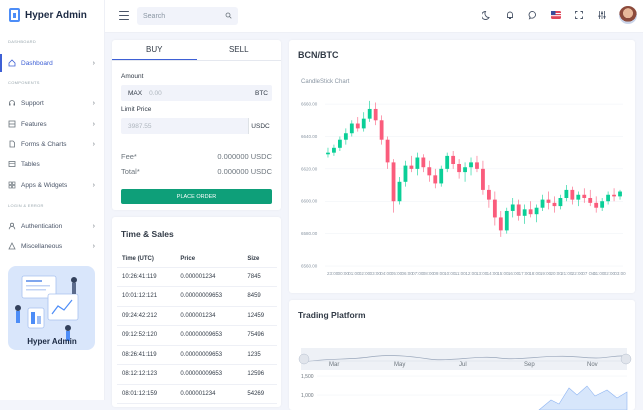 This screenshot has width=643, height=410. I want to click on amount-field: MAX 0.00 BTC, so click(196, 93).